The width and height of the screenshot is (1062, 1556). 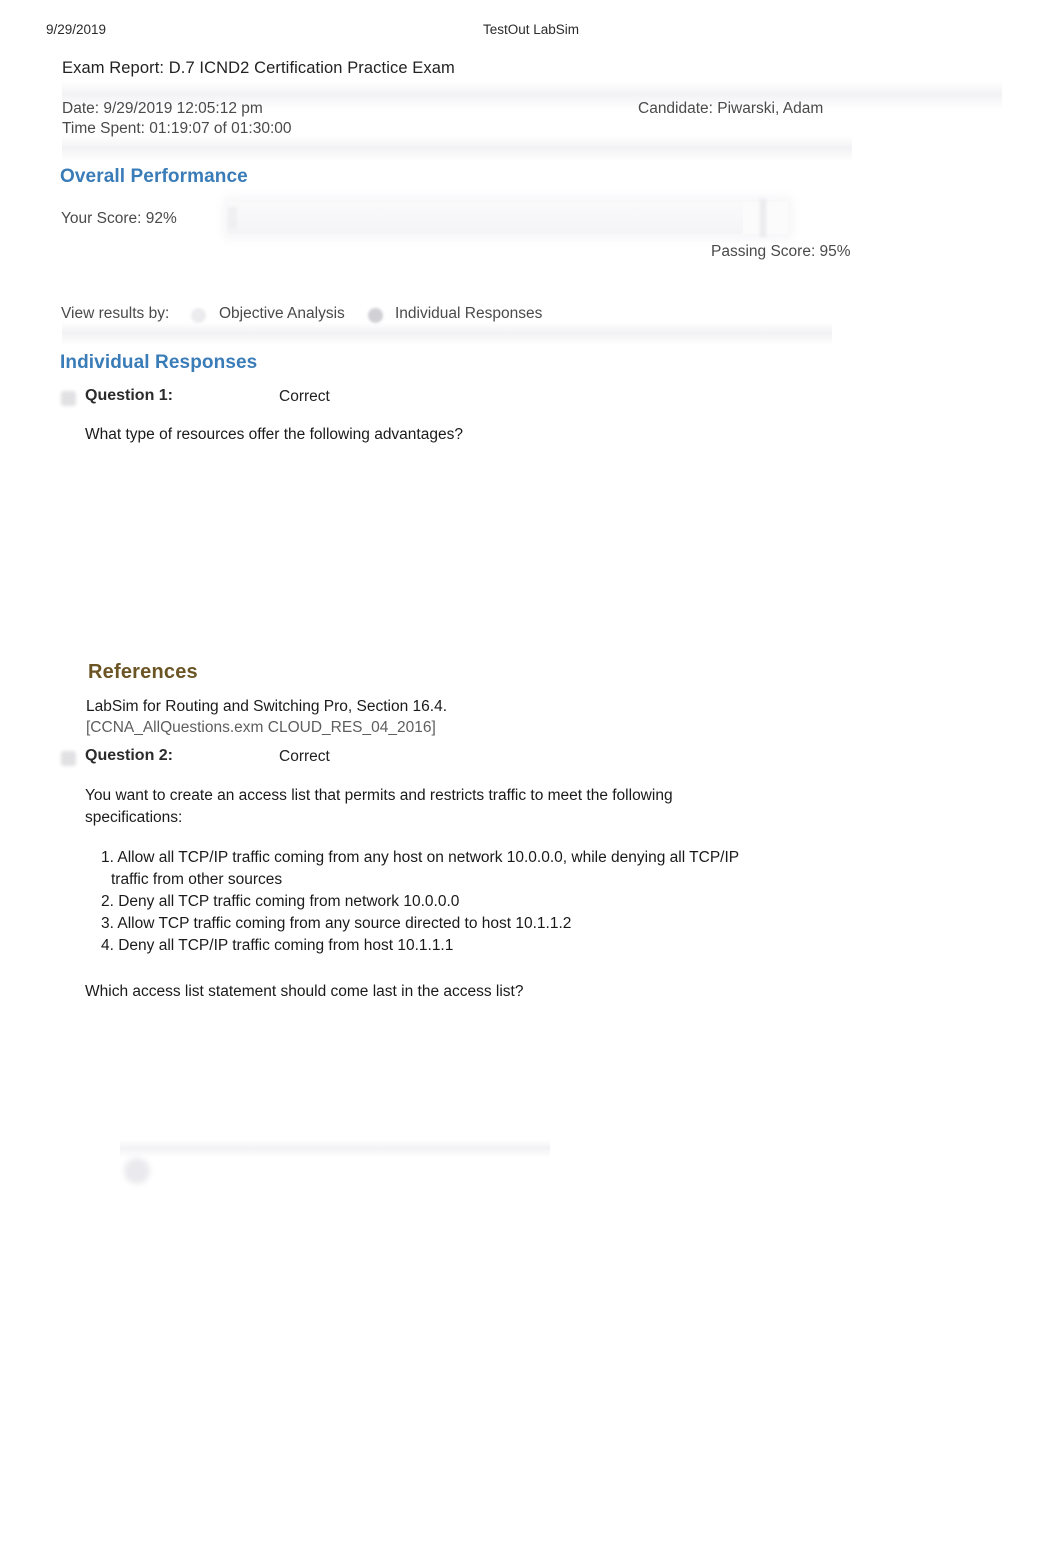 I want to click on print-header: 9/29/2019 TestOut LabSim, so click(x=531, y=33).